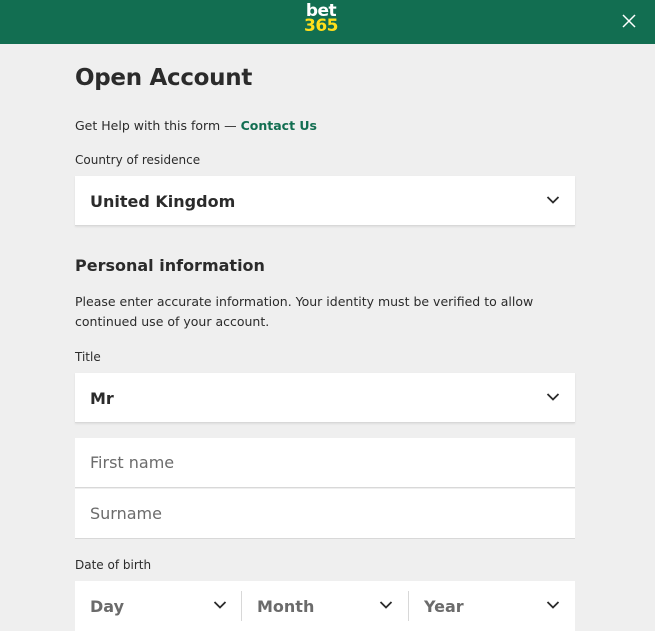 This screenshot has width=655, height=631. Describe the element at coordinates (325, 514) in the screenshot. I see `surname-input` at that location.